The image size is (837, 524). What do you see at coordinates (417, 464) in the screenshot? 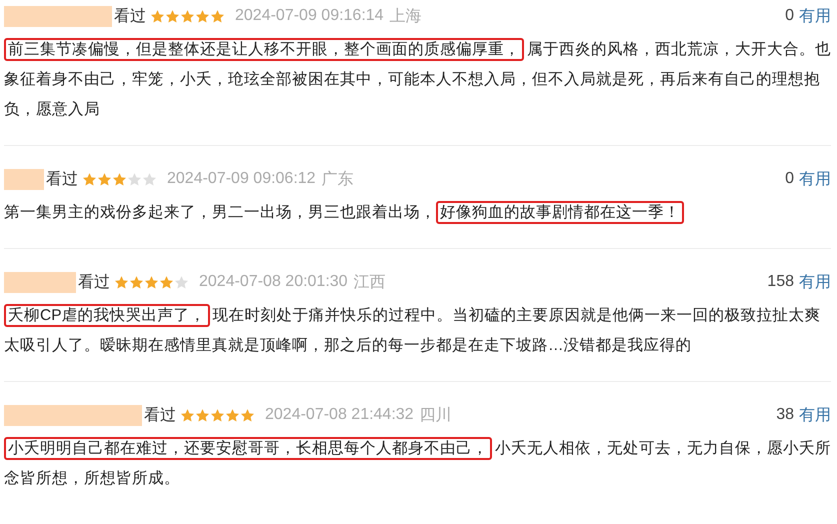
I see `review-text: 小夭明明自己都在难过，还要安慰哥哥，长相思每个人都身不由己， 小夭无人相依，无处可去，无力自保，愿小夭所念皆所想，所想皆所成。` at bounding box center [417, 464].